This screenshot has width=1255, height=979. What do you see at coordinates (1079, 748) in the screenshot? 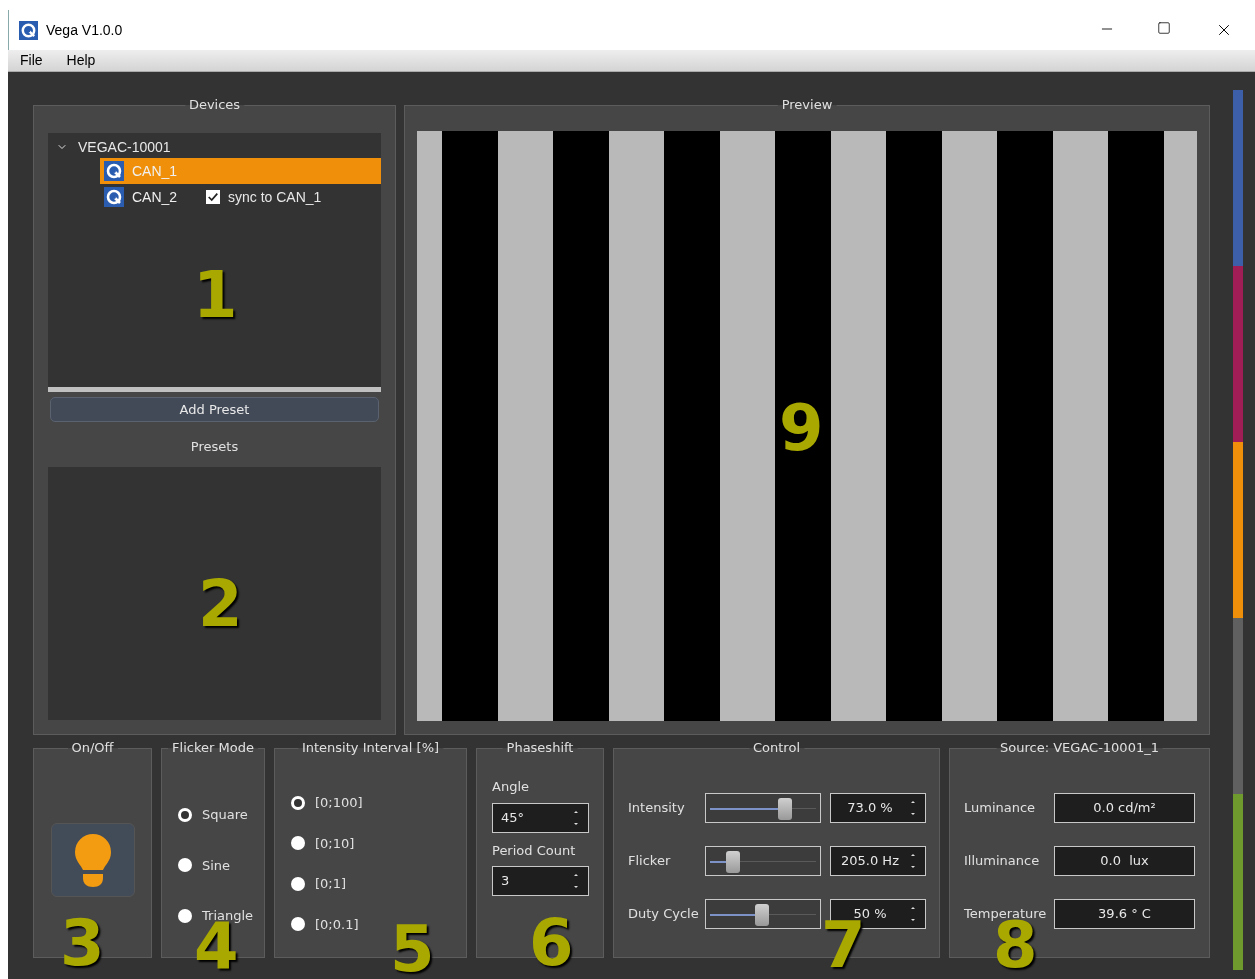
I see `group-title: Source: VEGAC-10001_1` at bounding box center [1079, 748].